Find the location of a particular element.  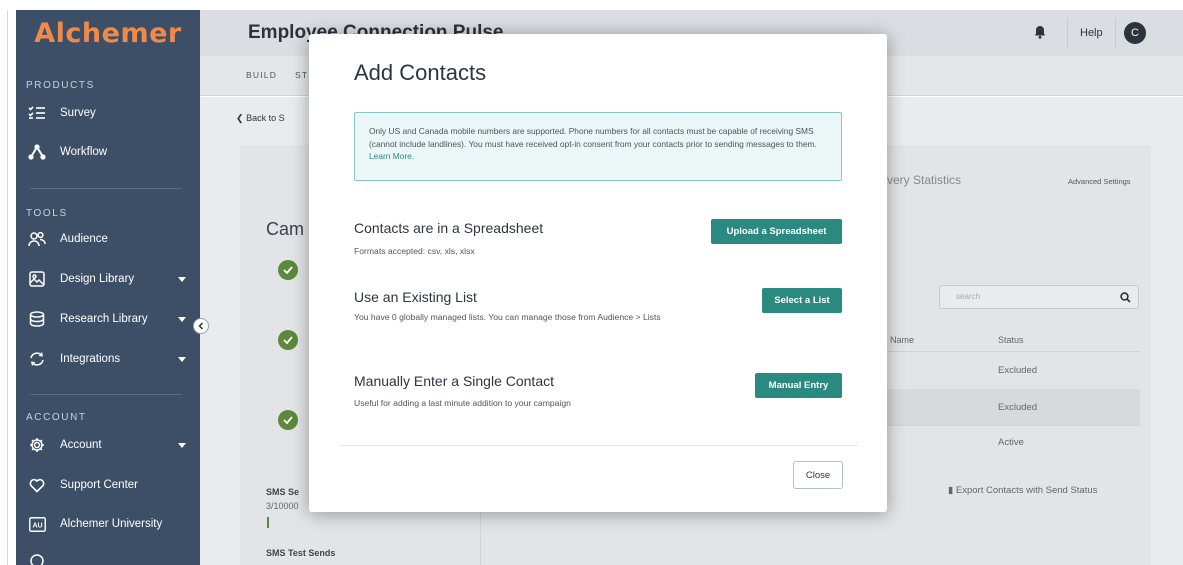

campaign-heading: Cam is located at coordinates (285, 229).